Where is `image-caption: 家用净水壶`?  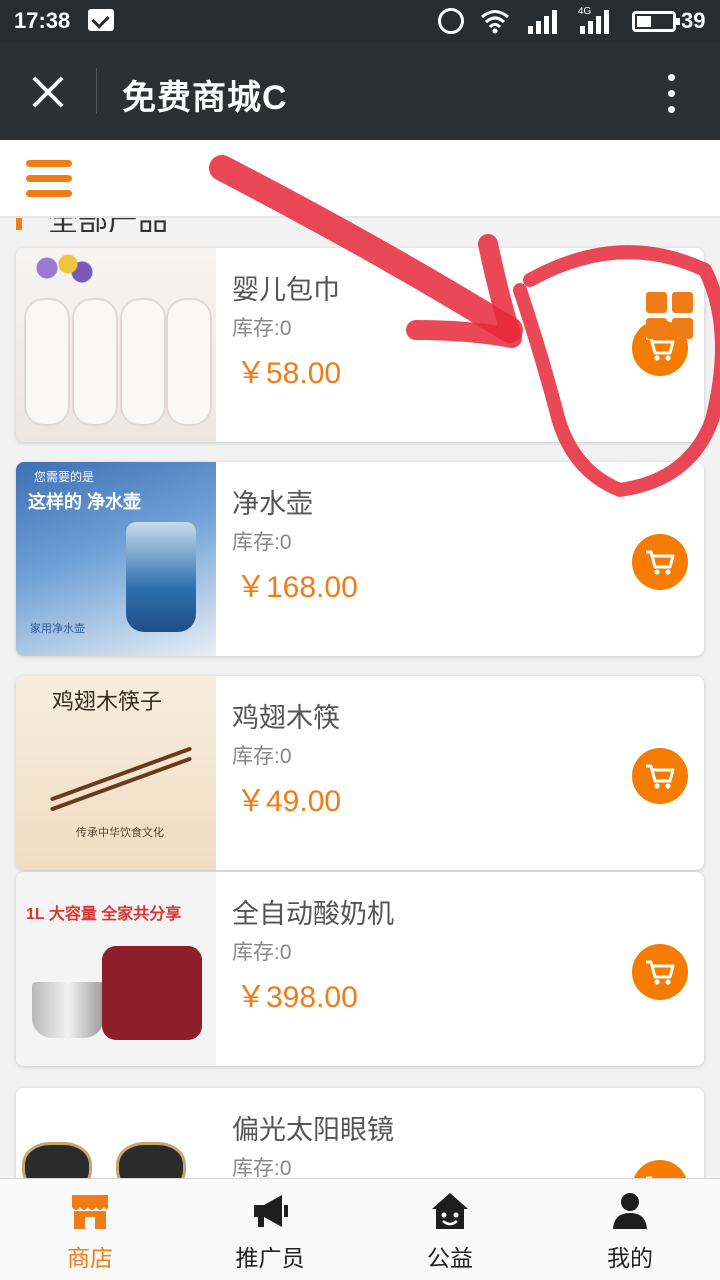
image-caption: 家用净水壶 is located at coordinates (57, 629).